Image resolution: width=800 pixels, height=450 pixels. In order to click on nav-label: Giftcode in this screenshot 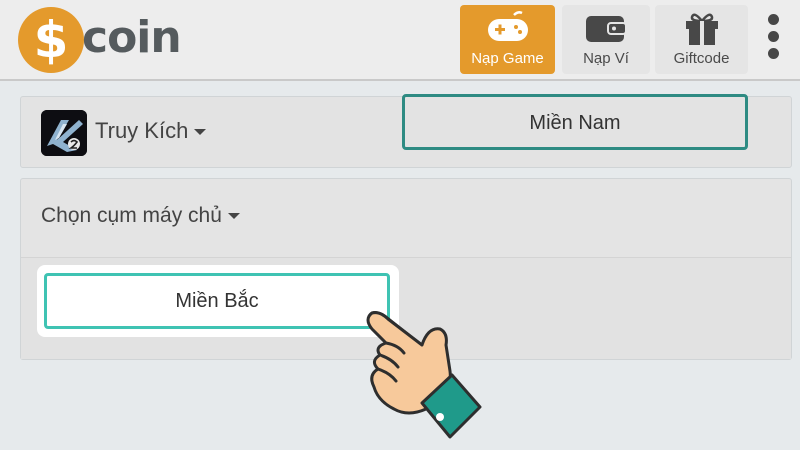, I will do `click(701, 58)`.